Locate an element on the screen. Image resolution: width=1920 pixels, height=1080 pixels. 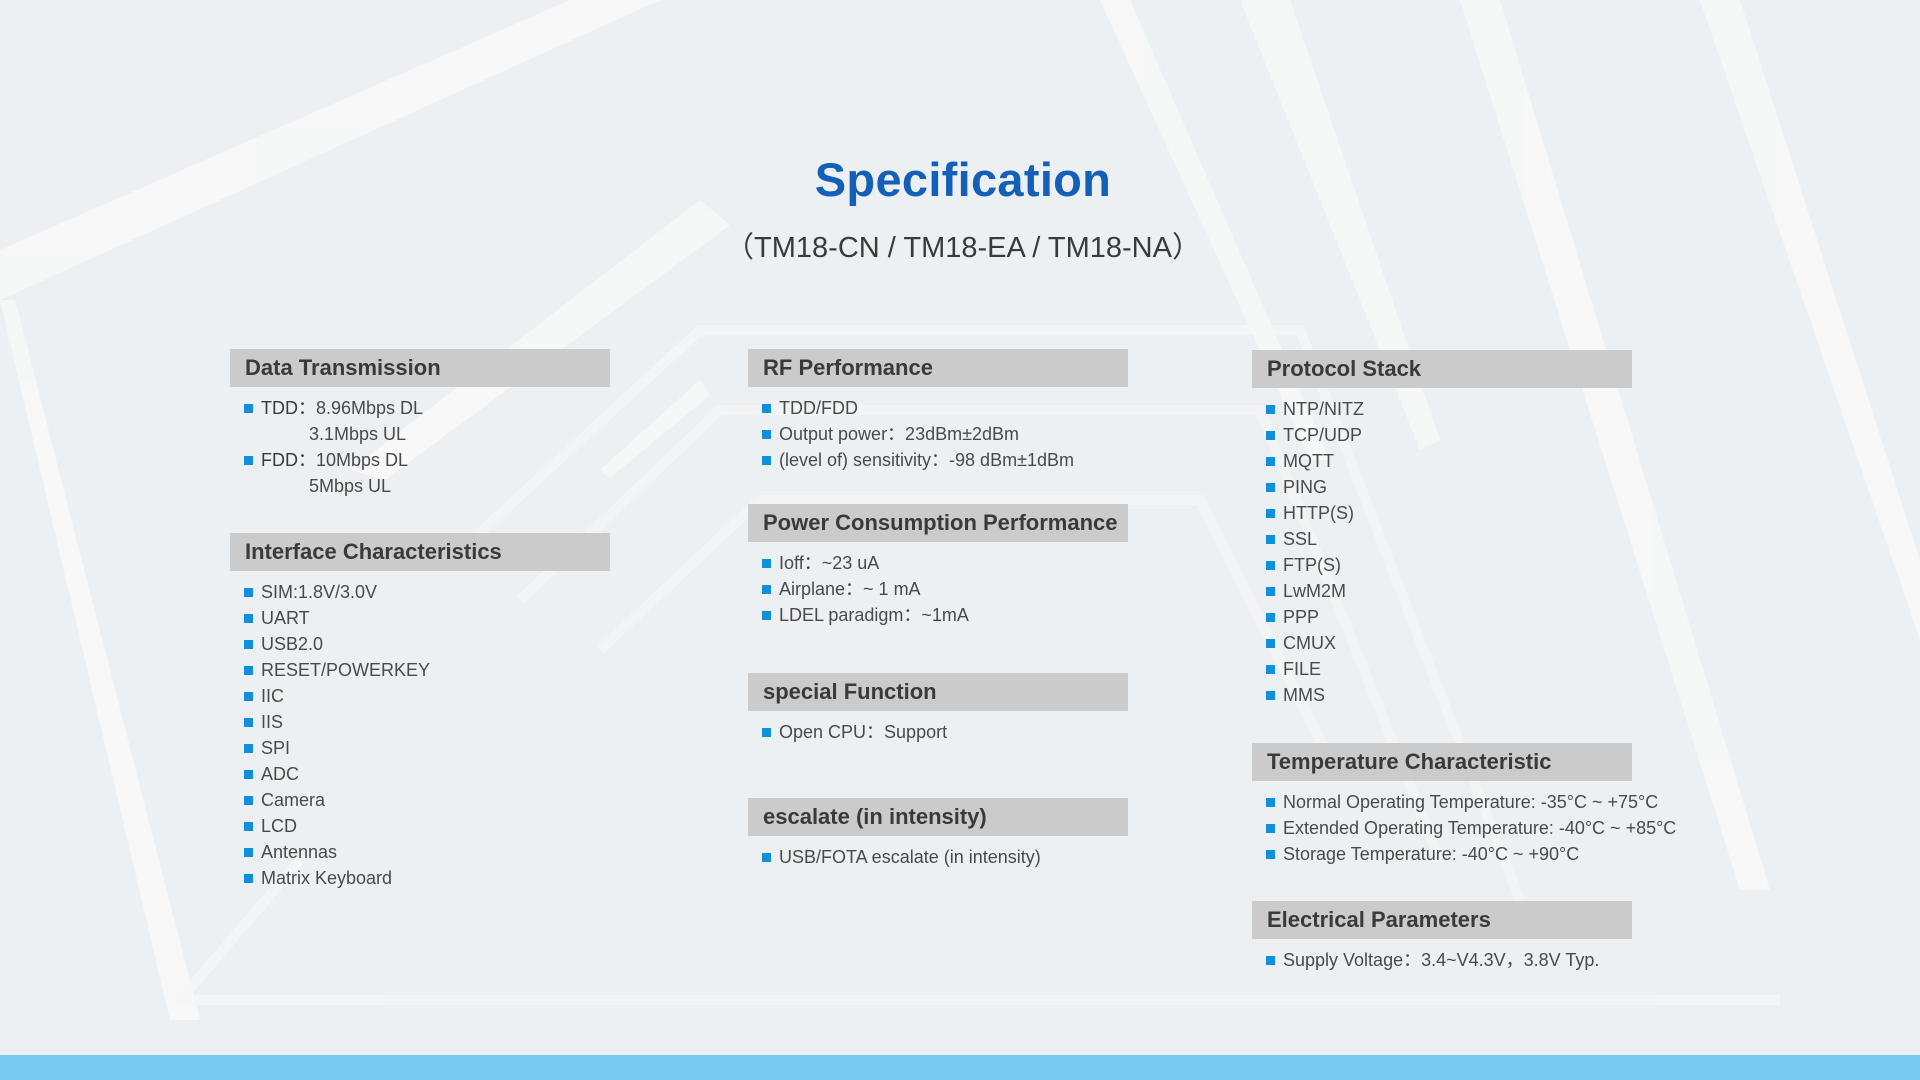
list-item-continuation: 3.1Mbps UL is located at coordinates (420, 434).